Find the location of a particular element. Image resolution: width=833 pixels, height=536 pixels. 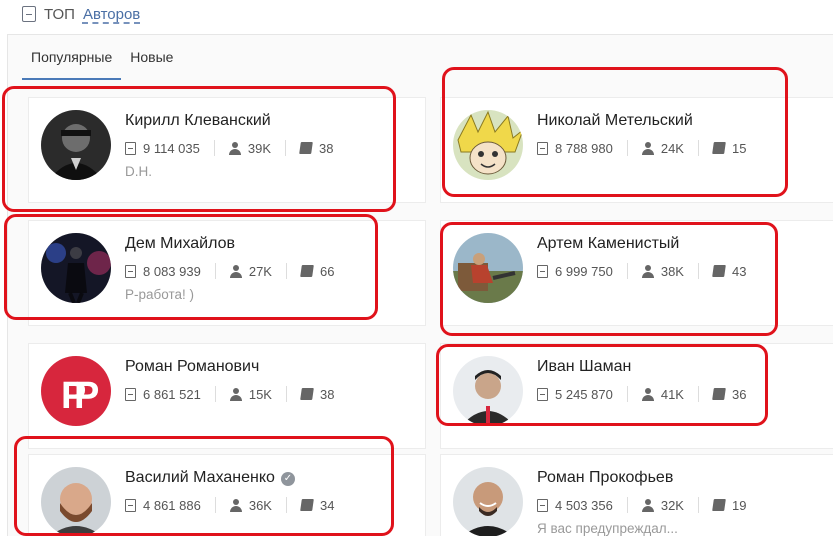

avatar: PP is located at coordinates (76, 391).